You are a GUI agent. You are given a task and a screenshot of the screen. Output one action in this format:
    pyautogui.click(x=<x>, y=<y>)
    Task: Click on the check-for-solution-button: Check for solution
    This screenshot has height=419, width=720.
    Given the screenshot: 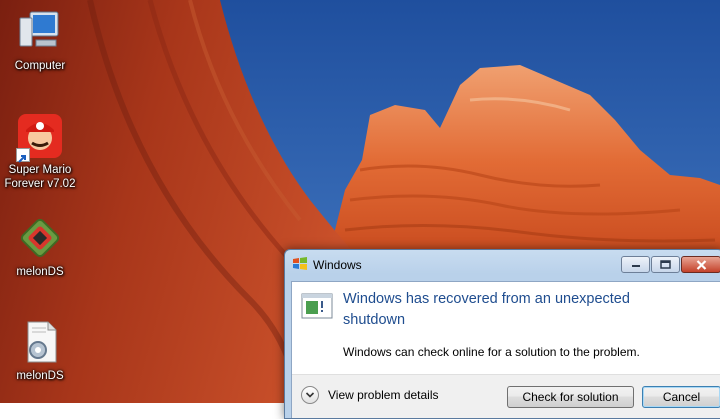 What is the action you would take?
    pyautogui.click(x=570, y=397)
    